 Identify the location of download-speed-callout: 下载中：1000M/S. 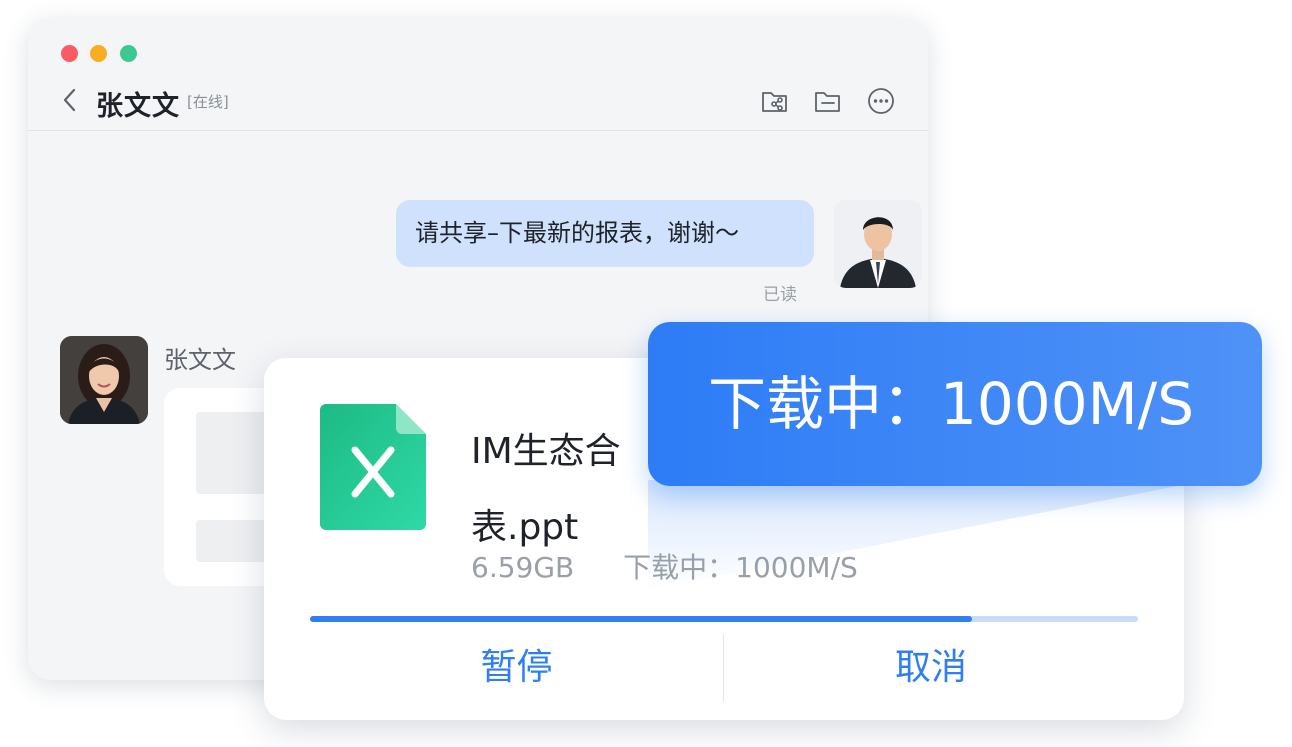
(955, 404).